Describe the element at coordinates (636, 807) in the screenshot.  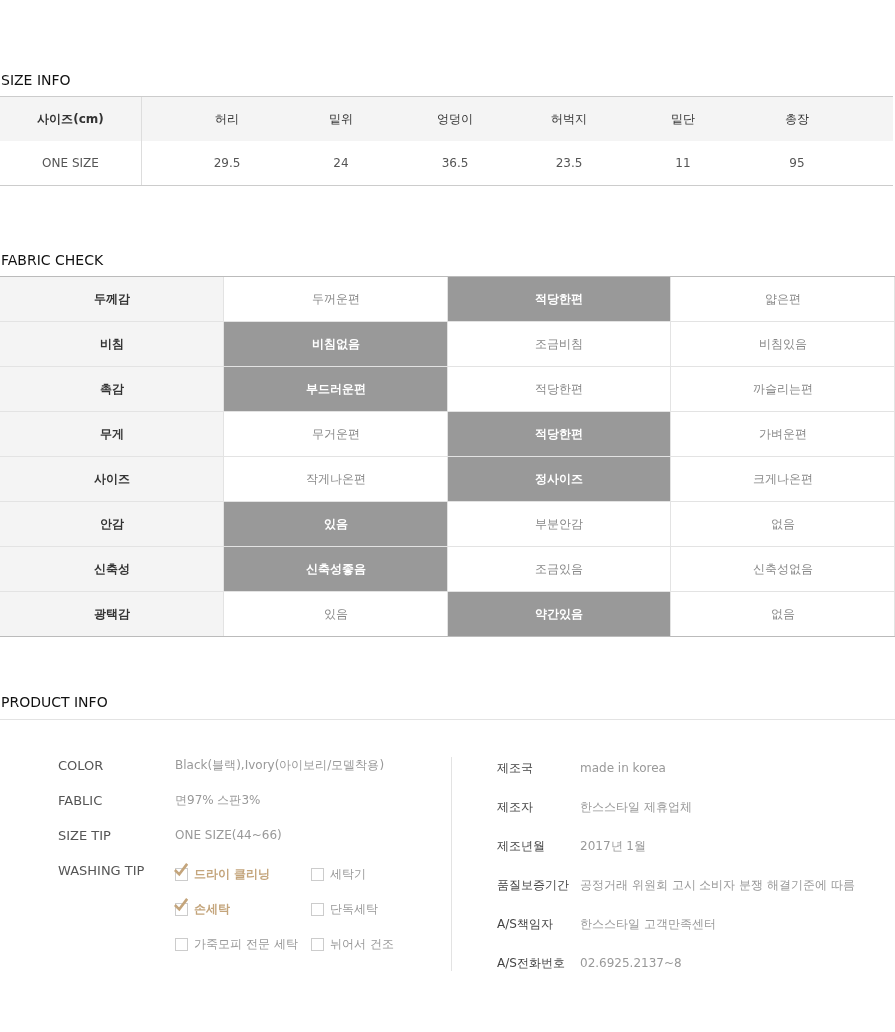
I see `info-value: 한스스타일 제휴업체` at that location.